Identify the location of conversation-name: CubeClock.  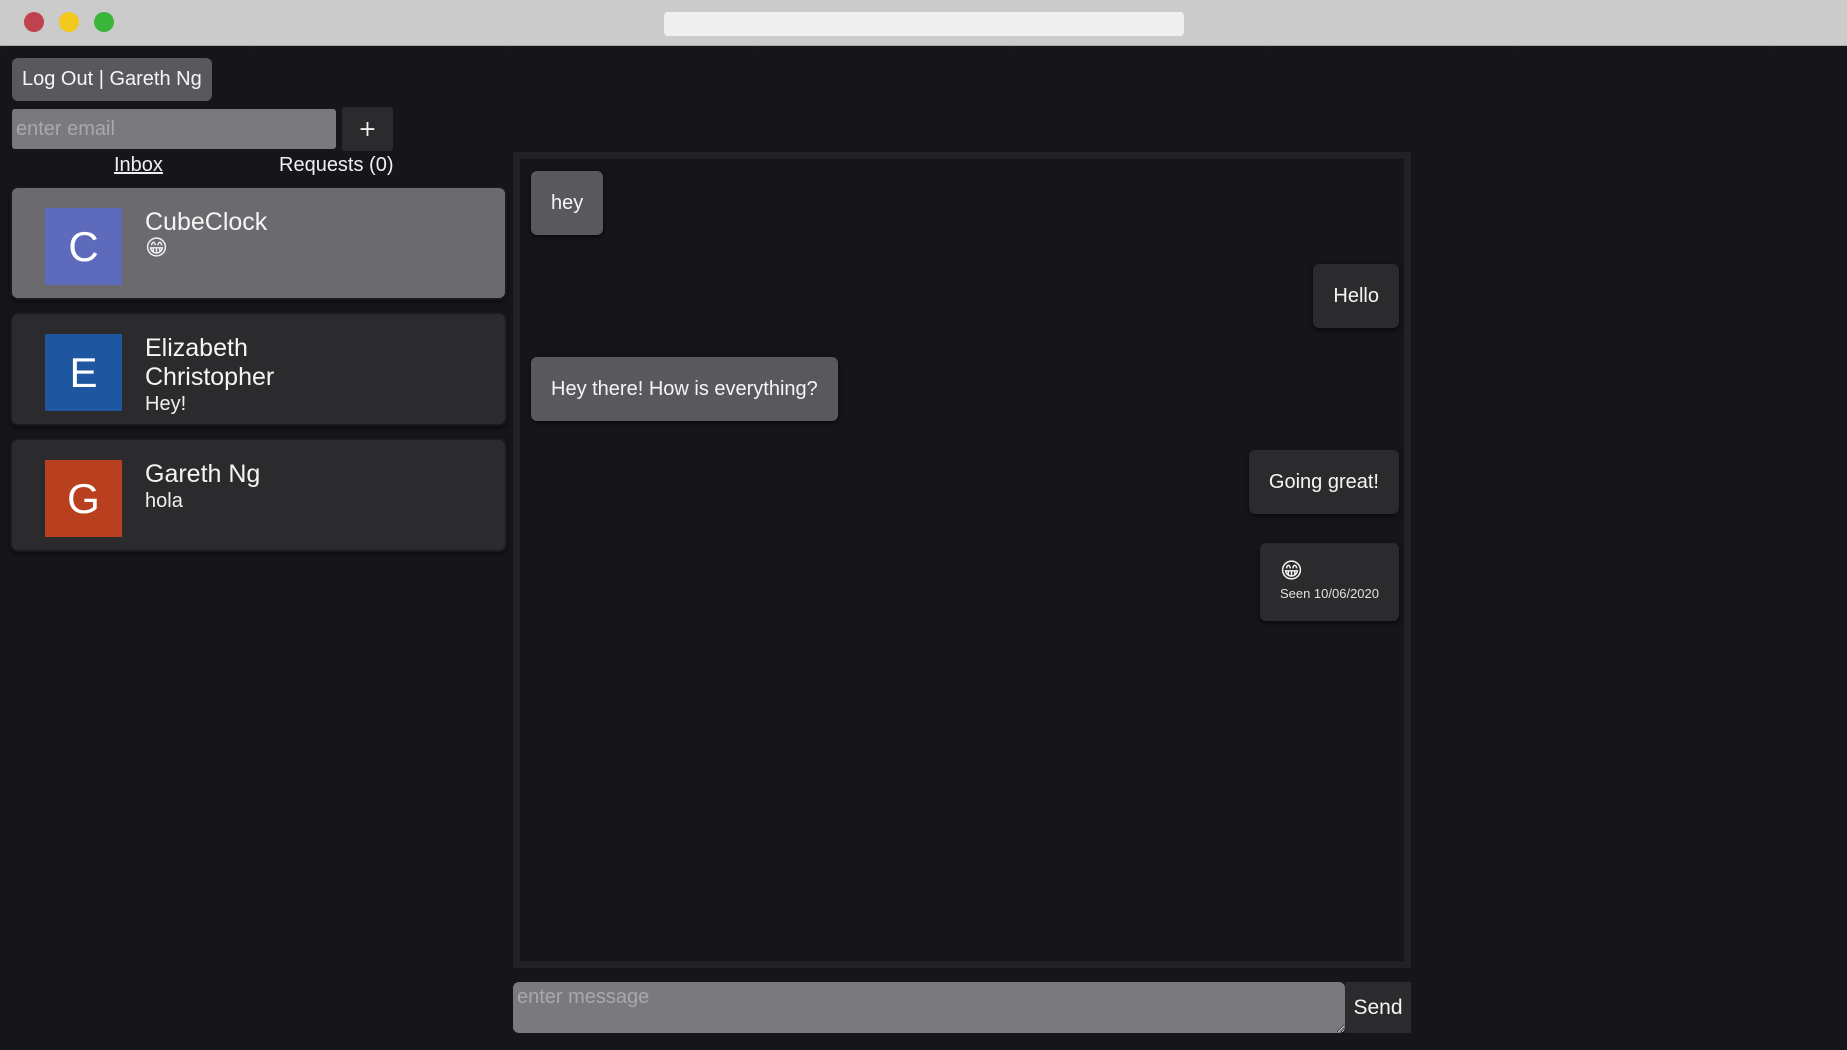
(206, 222).